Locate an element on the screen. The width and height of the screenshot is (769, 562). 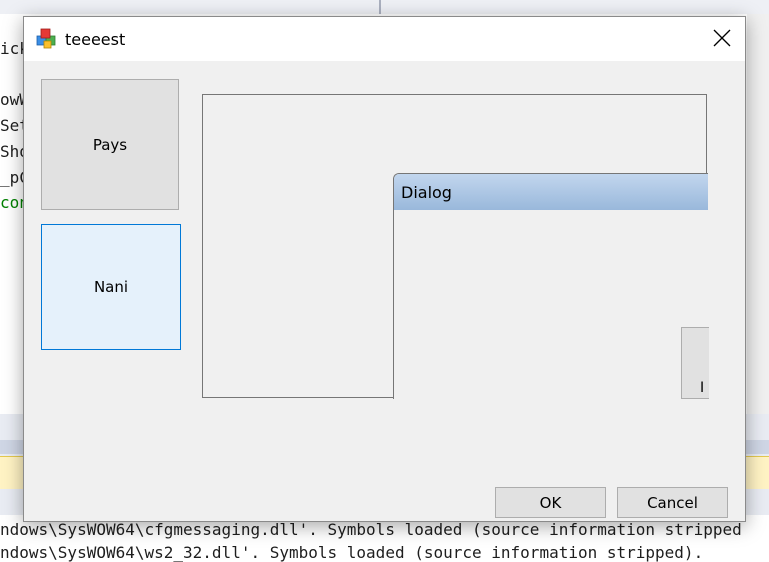
nani-button: Nani is located at coordinates (111, 287).